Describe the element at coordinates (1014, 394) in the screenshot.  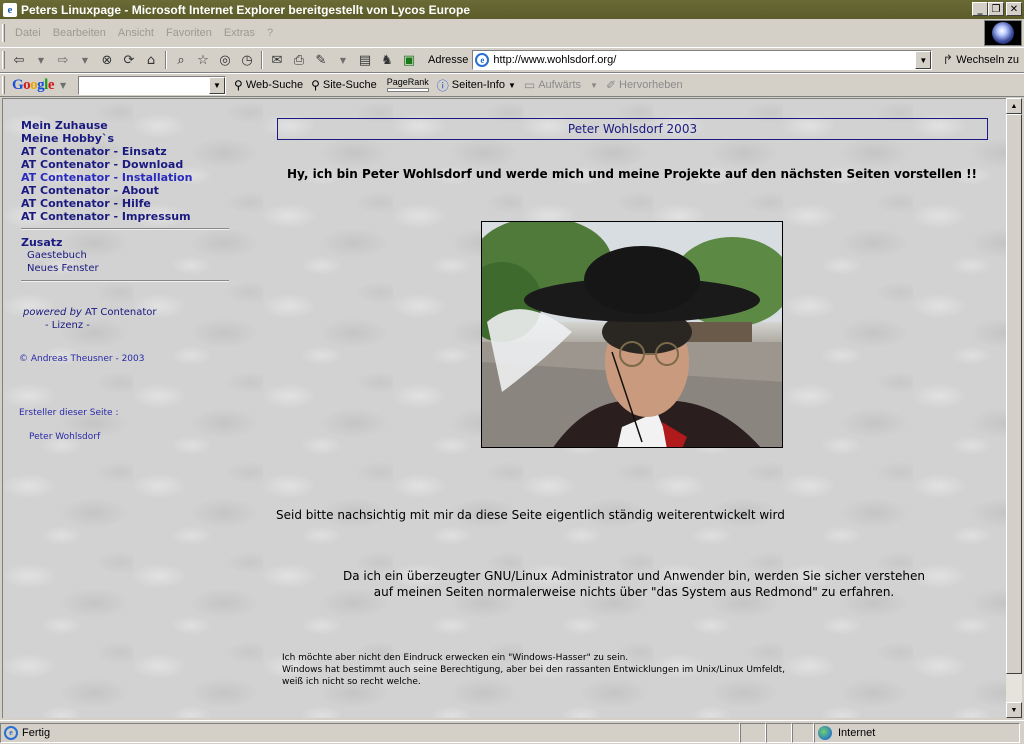
I see `scroll-thumb` at that location.